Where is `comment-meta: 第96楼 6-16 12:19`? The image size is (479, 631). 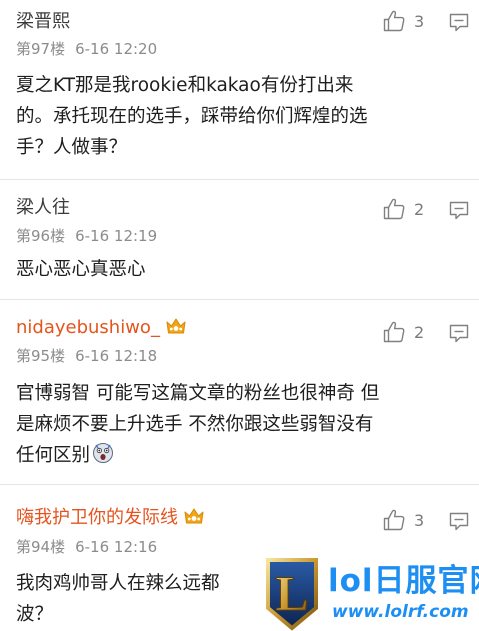
comment-meta: 第96楼 6-16 12:19 is located at coordinates (86, 236).